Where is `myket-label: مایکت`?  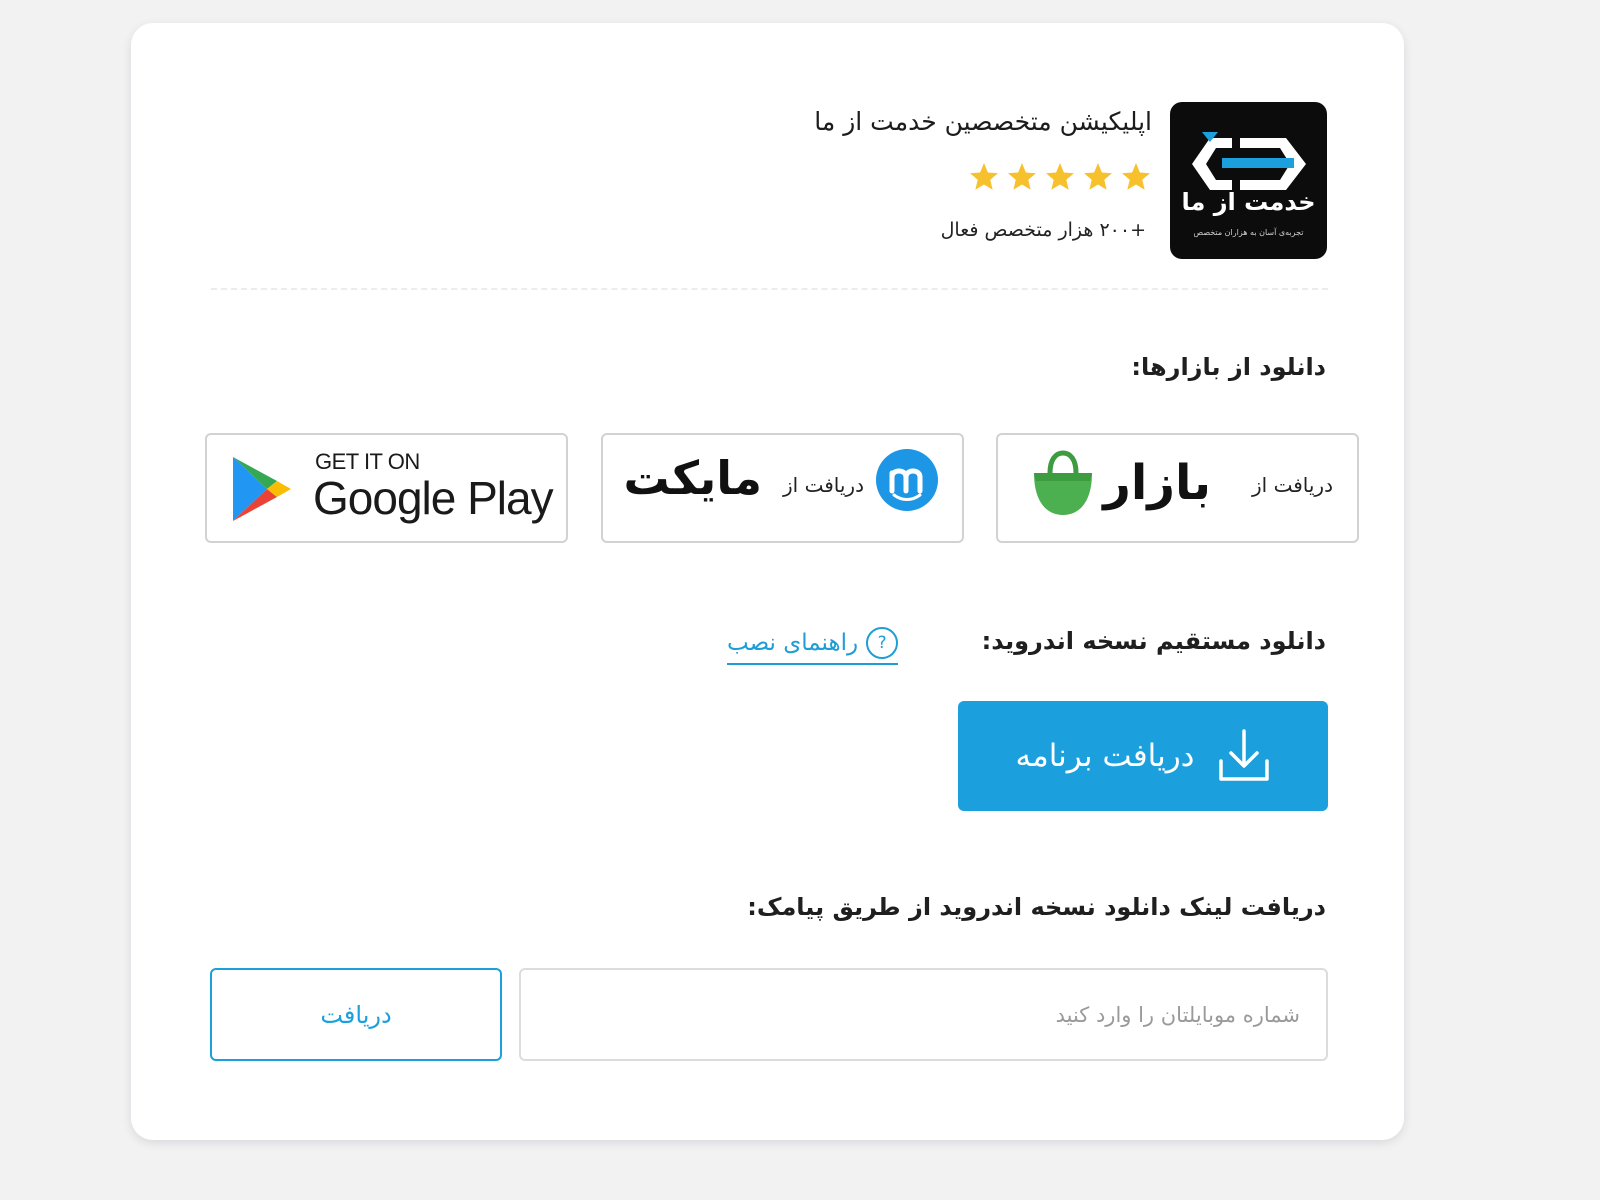
myket-label: مایکت is located at coordinates (692, 478).